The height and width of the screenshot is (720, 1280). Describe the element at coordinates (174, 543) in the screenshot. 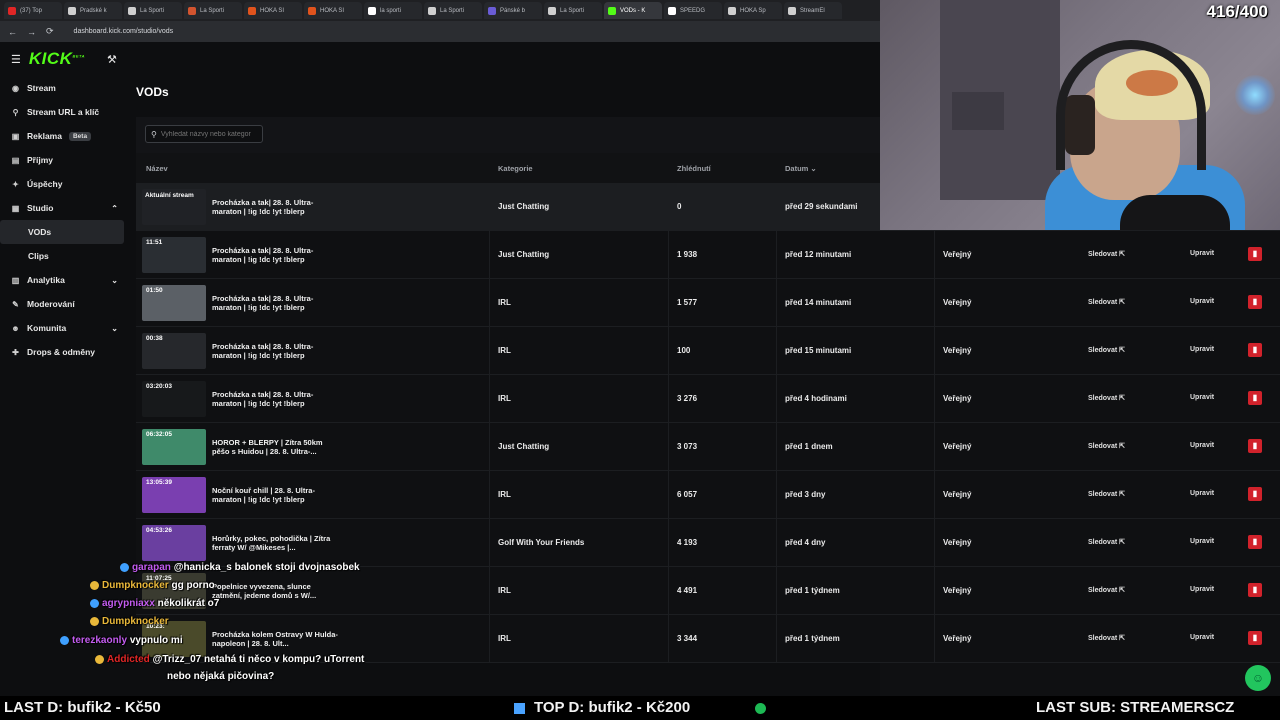

I see `vod-thumbnail: 04:53:26` at that location.